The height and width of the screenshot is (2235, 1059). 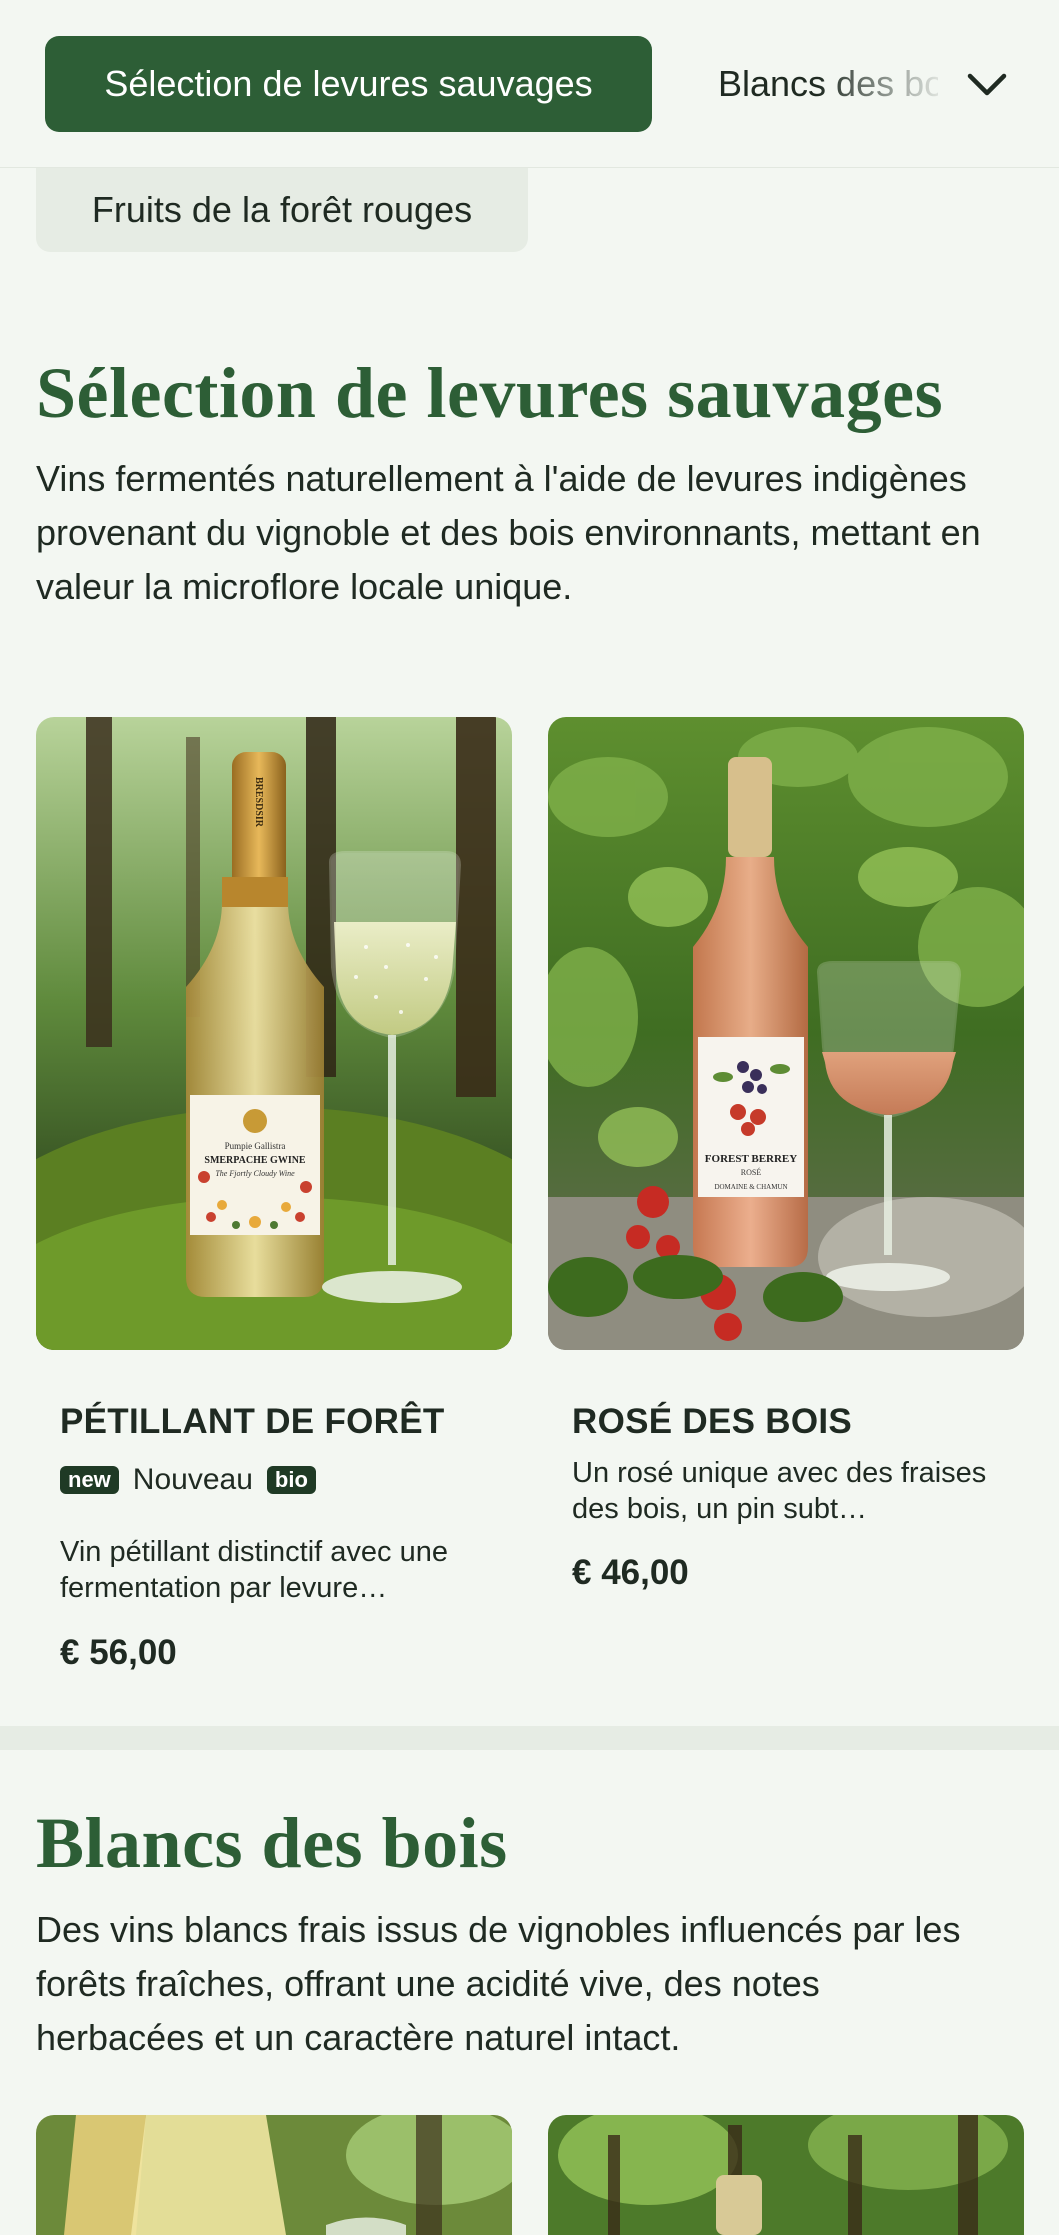 I want to click on category-pill-secondary: Fruits de la forêt rouges, so click(x=282, y=210).